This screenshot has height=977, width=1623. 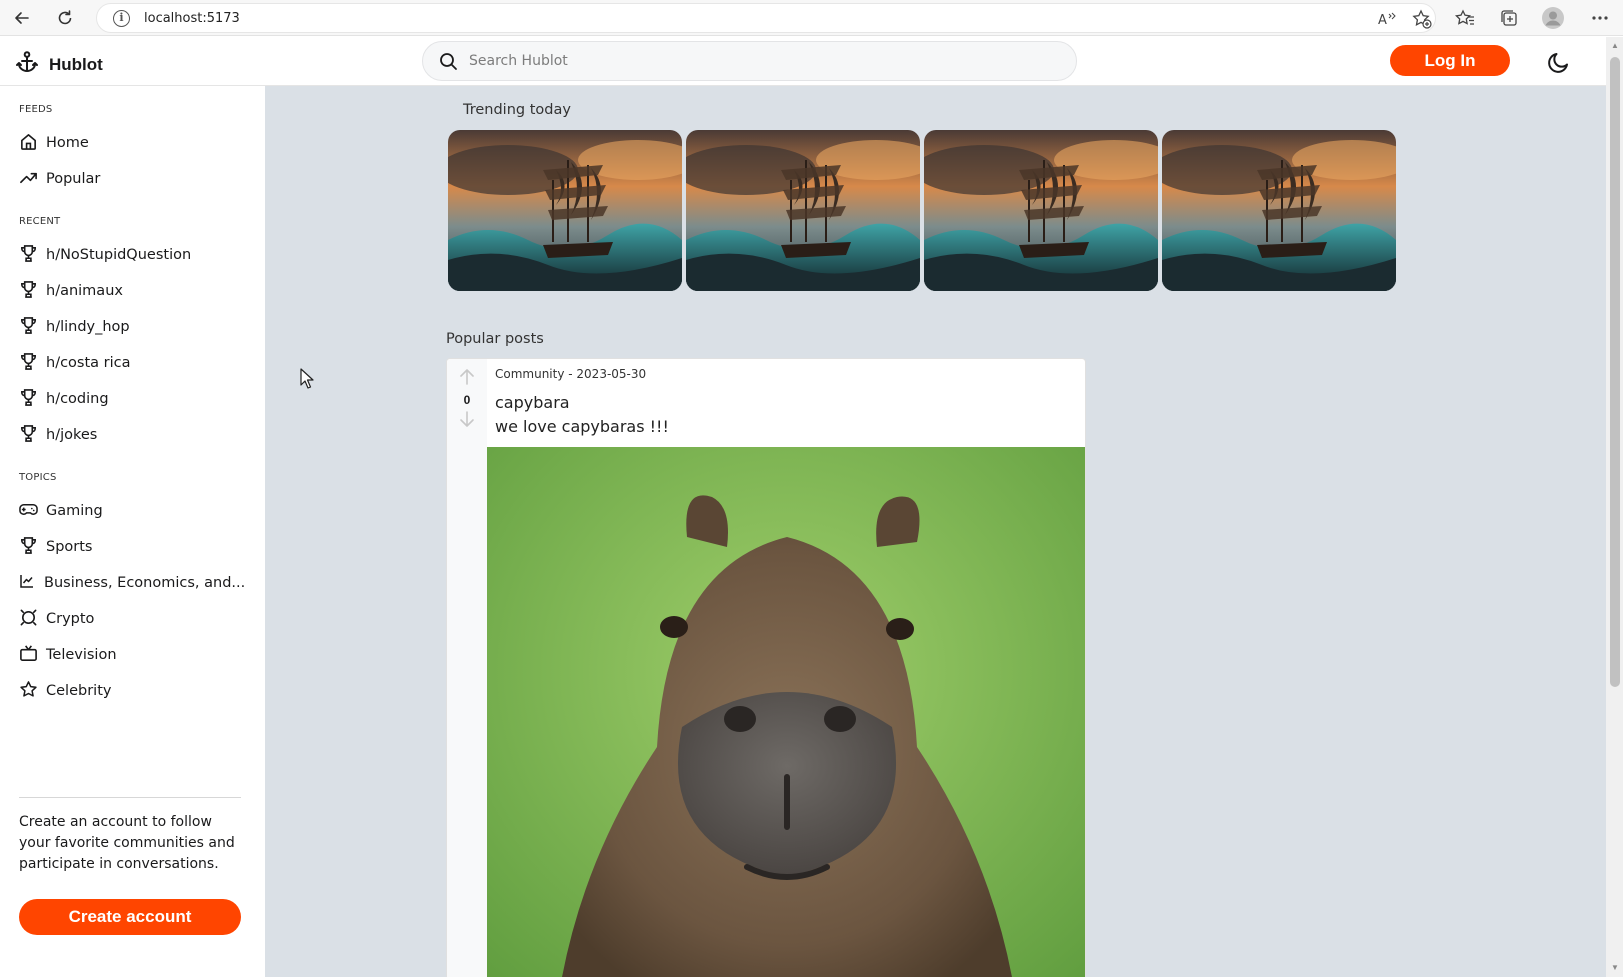 I want to click on chart-icon, so click(x=27, y=583).